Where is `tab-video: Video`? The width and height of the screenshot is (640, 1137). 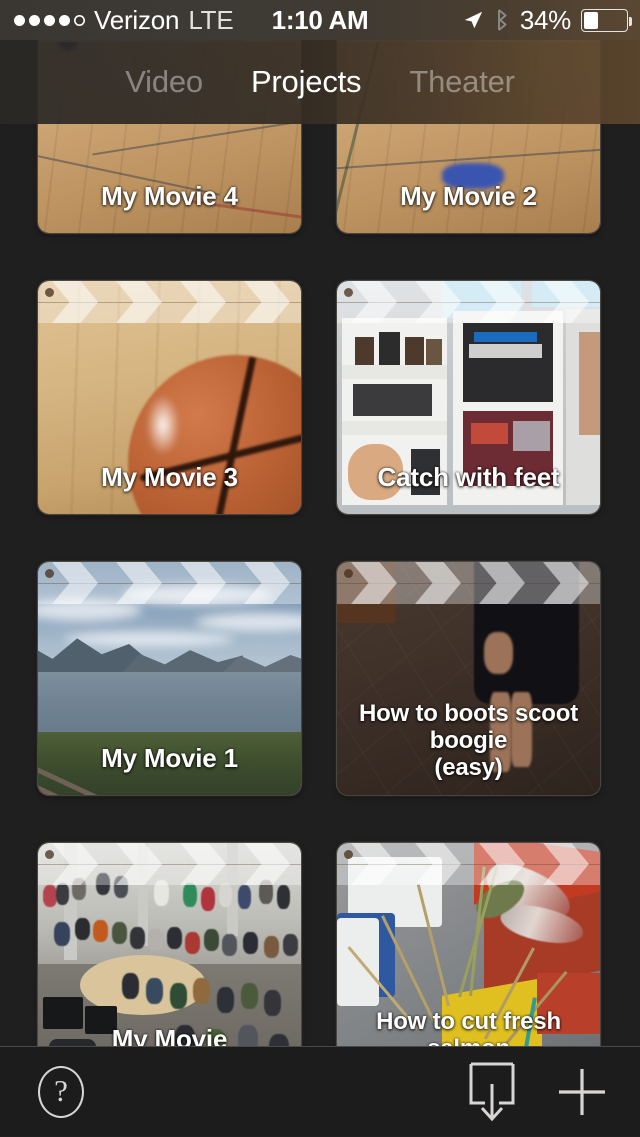 tab-video: Video is located at coordinates (164, 82).